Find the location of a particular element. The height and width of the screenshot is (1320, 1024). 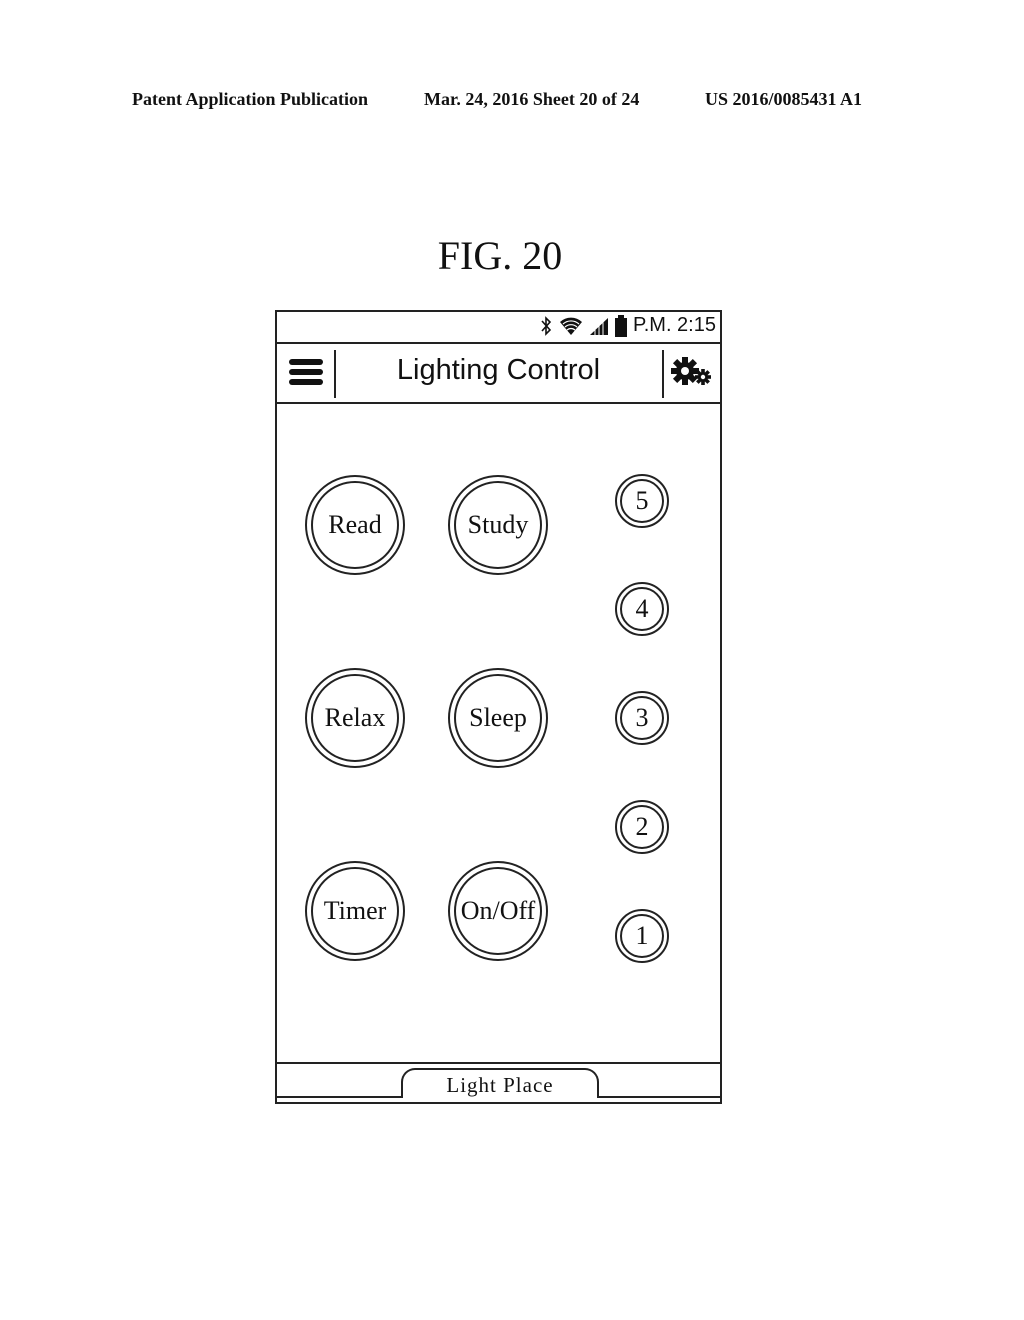

mode-button-sleep: Sleep is located at coordinates (498, 718).